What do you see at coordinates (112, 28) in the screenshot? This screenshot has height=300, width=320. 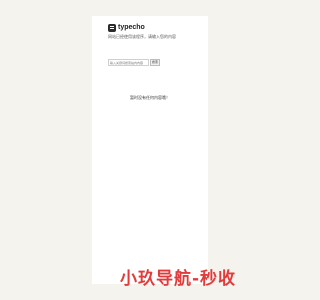 I see `typecho-logo-icon` at bounding box center [112, 28].